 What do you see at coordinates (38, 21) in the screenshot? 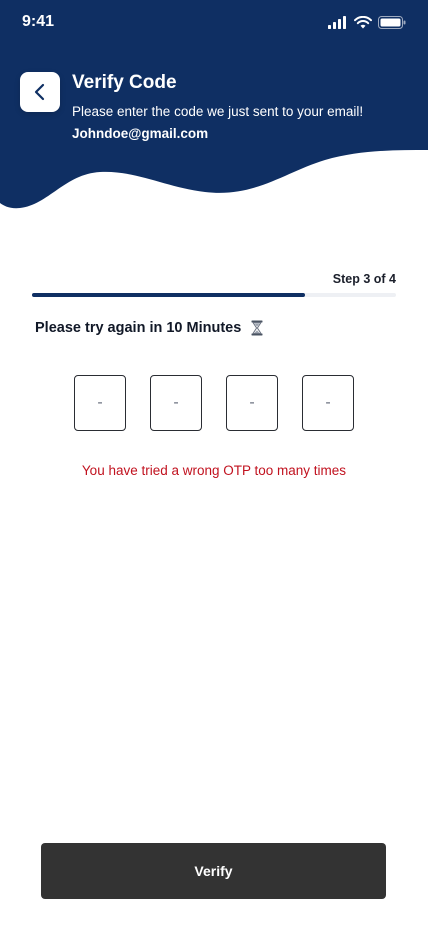
I see `status-time: 9:41` at bounding box center [38, 21].